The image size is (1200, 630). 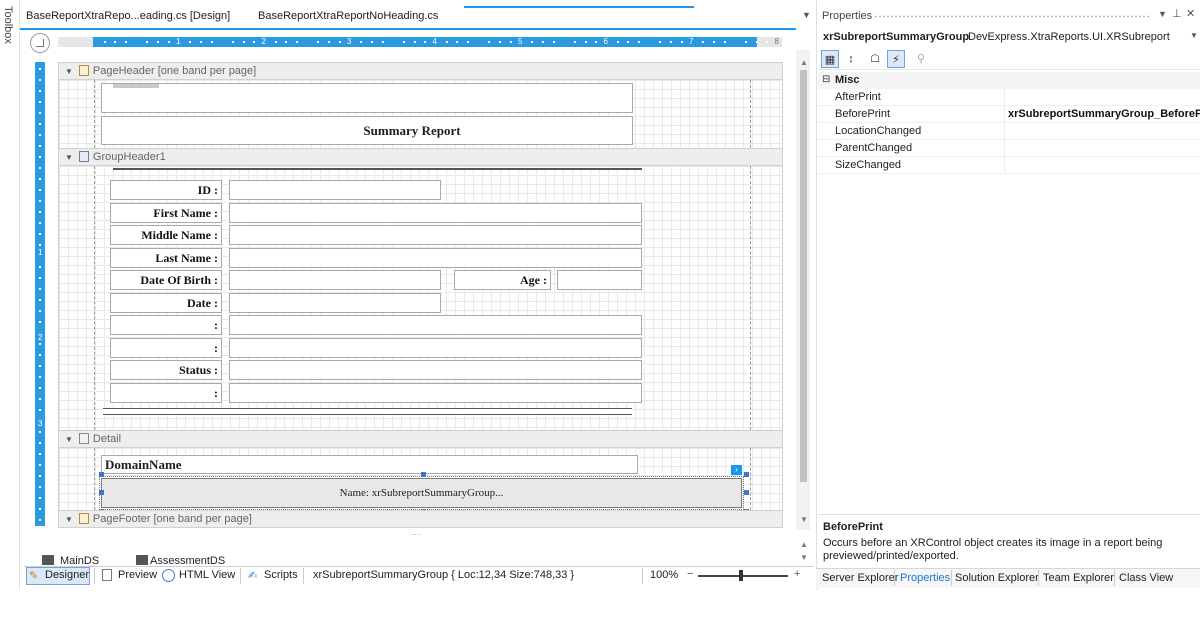 What do you see at coordinates (10, 295) in the screenshot?
I see `toolbox-strip` at bounding box center [10, 295].